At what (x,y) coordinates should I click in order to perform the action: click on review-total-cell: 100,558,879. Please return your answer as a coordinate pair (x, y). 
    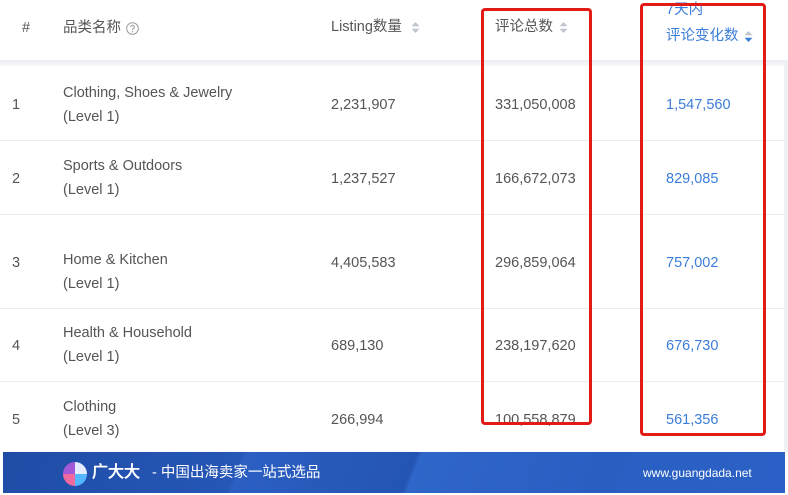
    Looking at the image, I should click on (535, 420).